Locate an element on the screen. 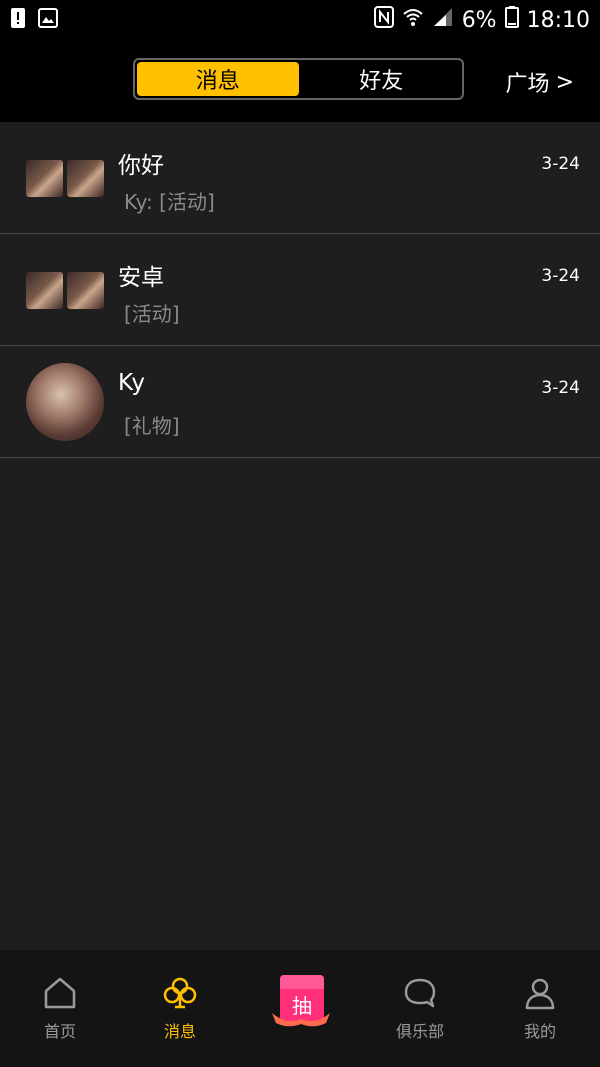 This screenshot has width=600, height=1067. nav-home: 首页 is located at coordinates (60, 1008).